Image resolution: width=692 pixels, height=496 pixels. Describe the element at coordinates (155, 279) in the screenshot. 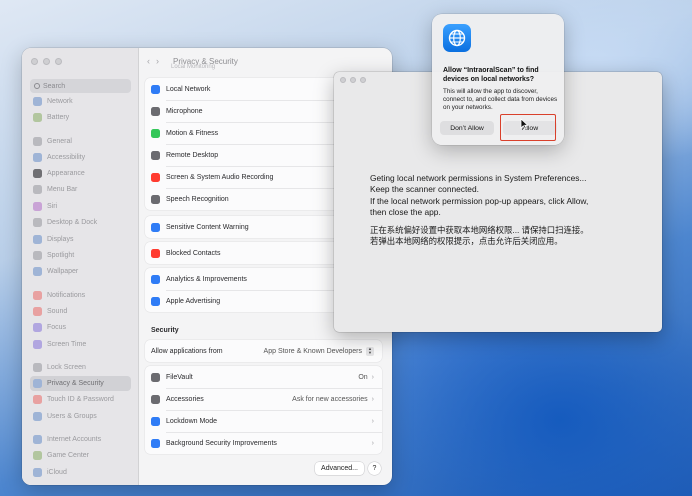

I see `analytics-and-improvements-icon` at that location.